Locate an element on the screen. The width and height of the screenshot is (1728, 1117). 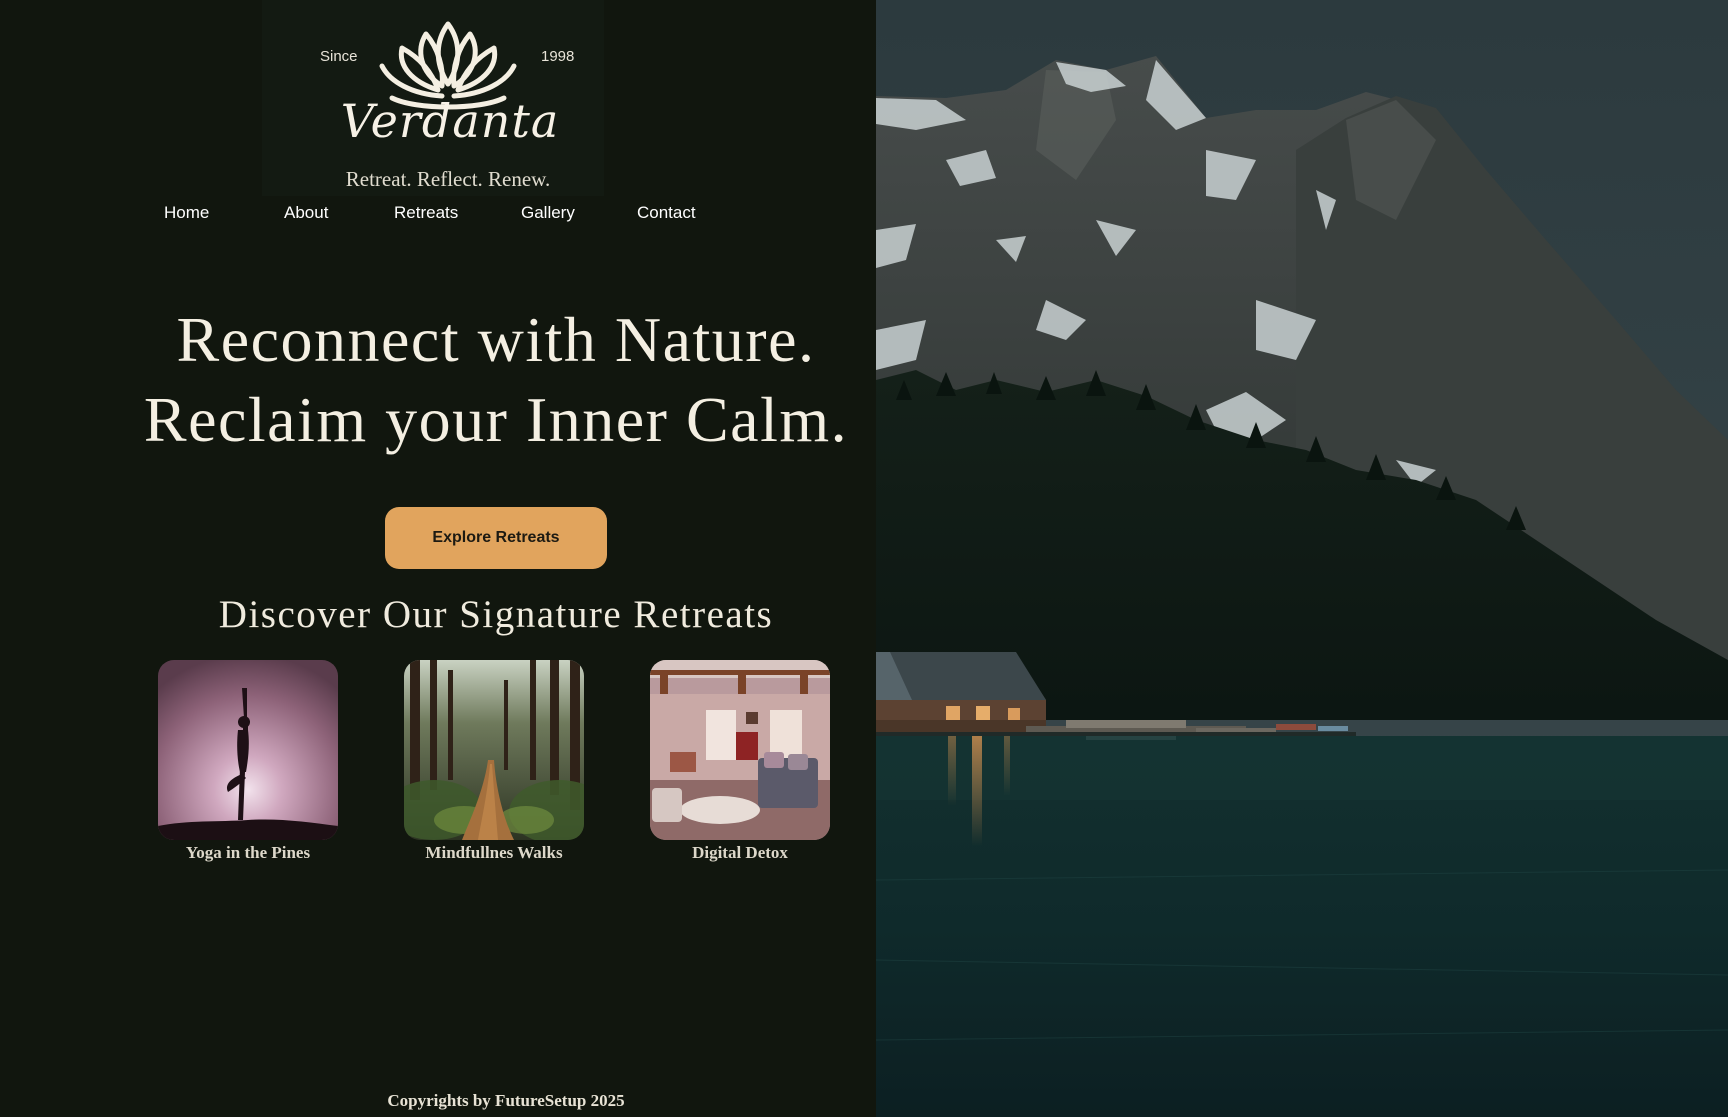
retreat-card-yoga: Yoga in the Pines is located at coordinates (248, 761).